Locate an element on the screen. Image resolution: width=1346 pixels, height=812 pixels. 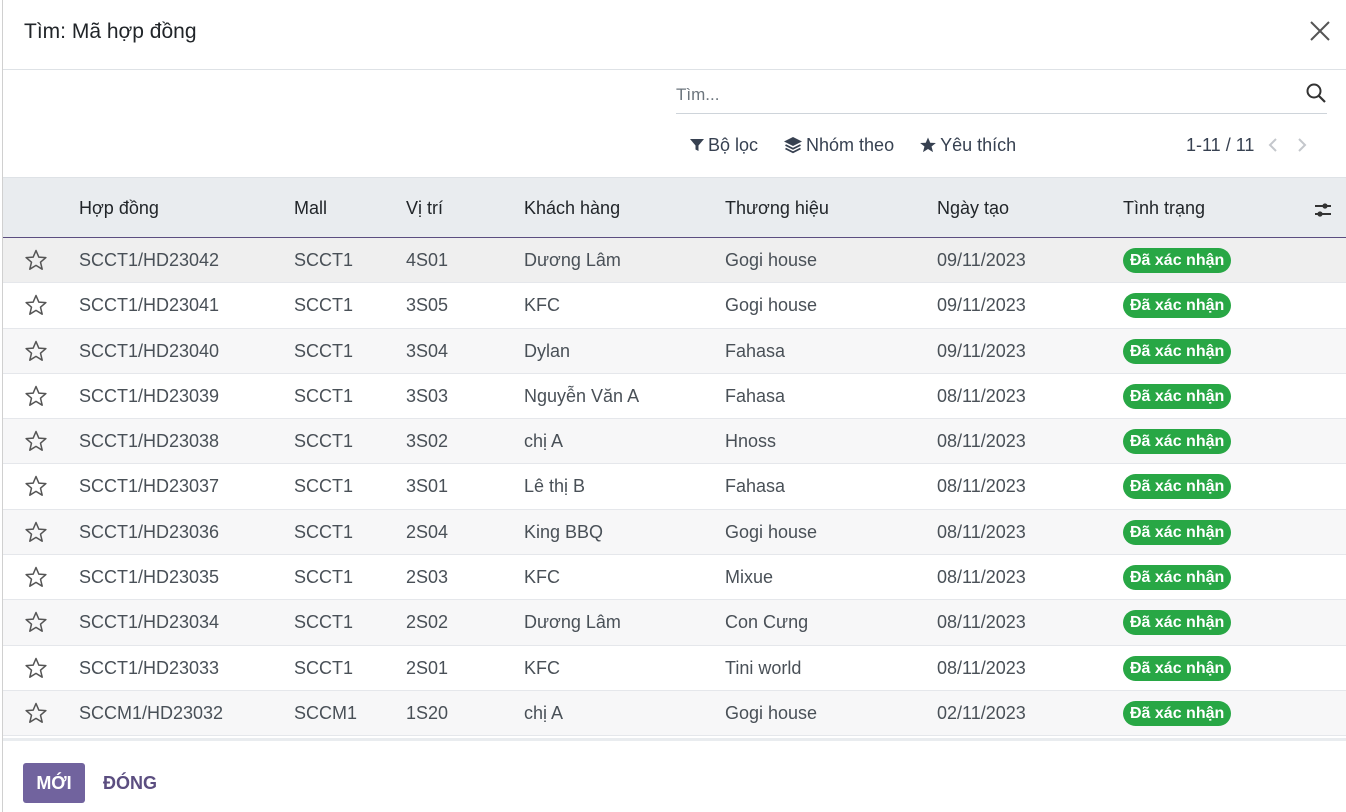
cell-contract: SCCT1/HD23033 is located at coordinates (149, 667).